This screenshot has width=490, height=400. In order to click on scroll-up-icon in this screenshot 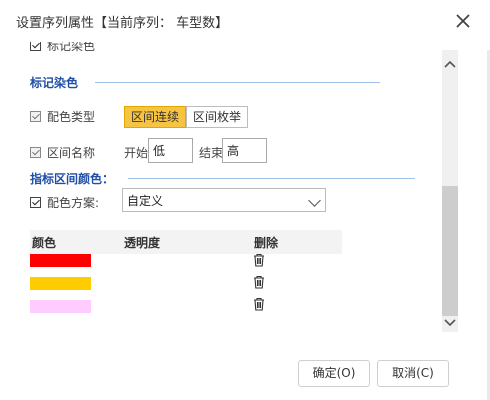, I will do `click(450, 65)`.